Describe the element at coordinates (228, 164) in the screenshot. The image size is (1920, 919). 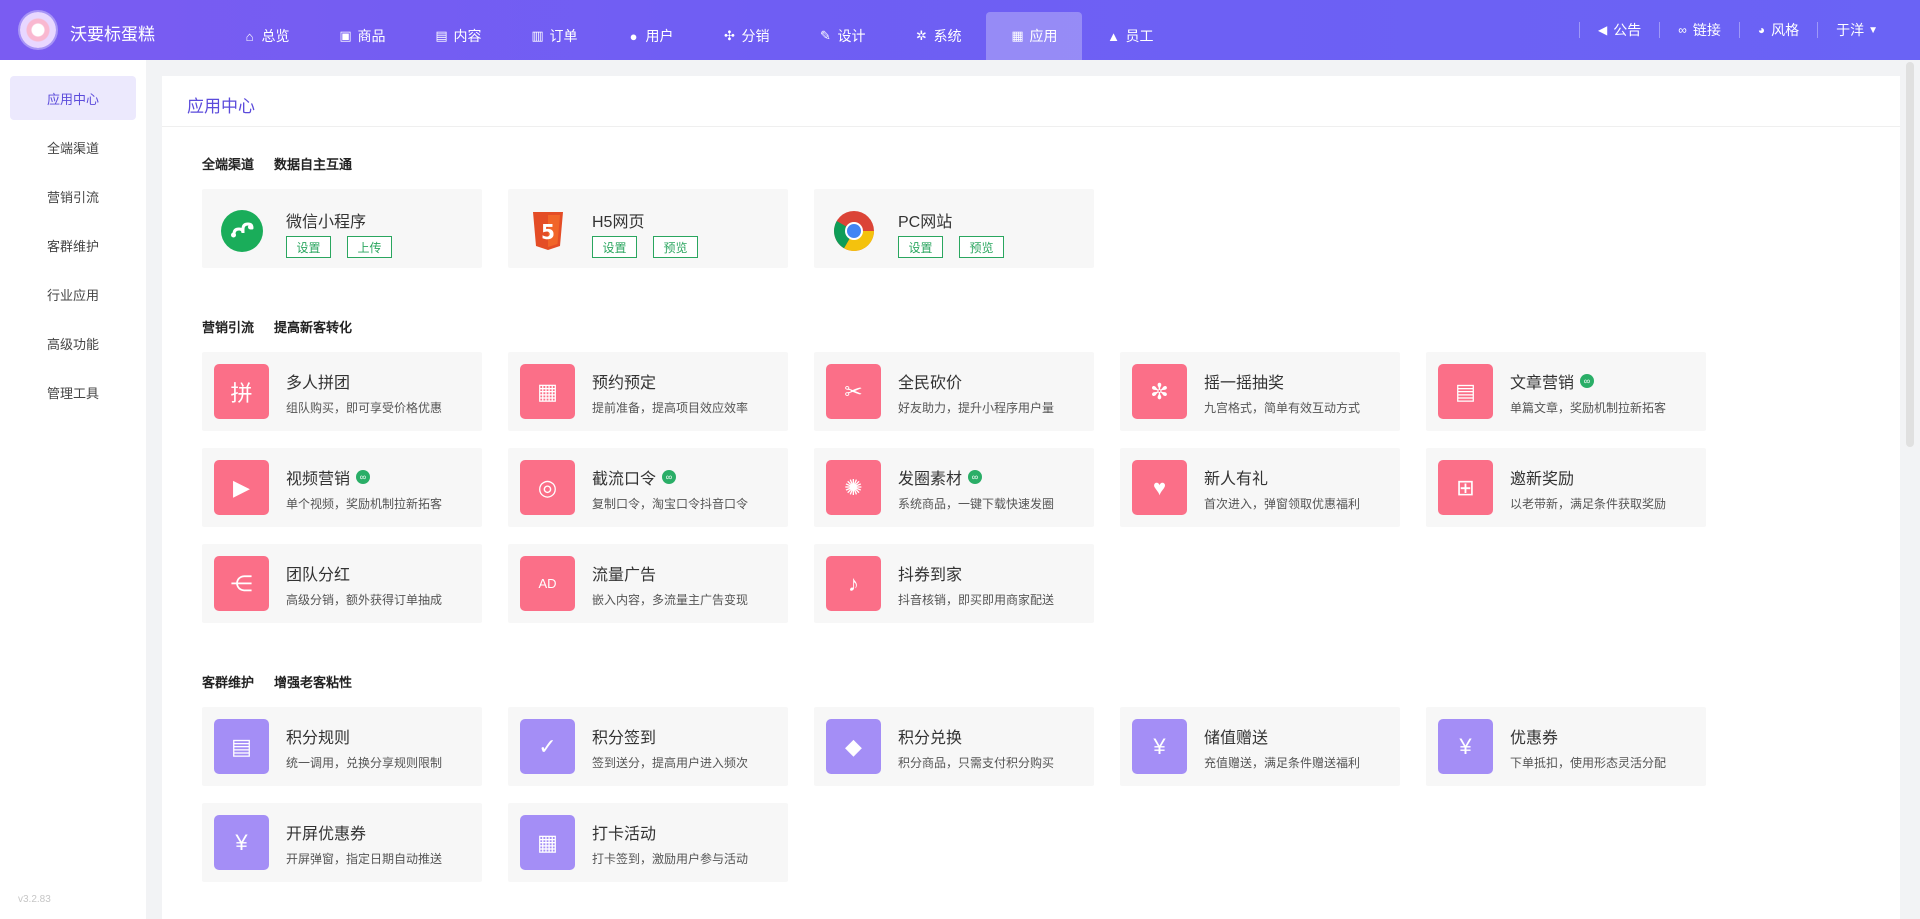
I see `section-title: 全端渠道` at that location.